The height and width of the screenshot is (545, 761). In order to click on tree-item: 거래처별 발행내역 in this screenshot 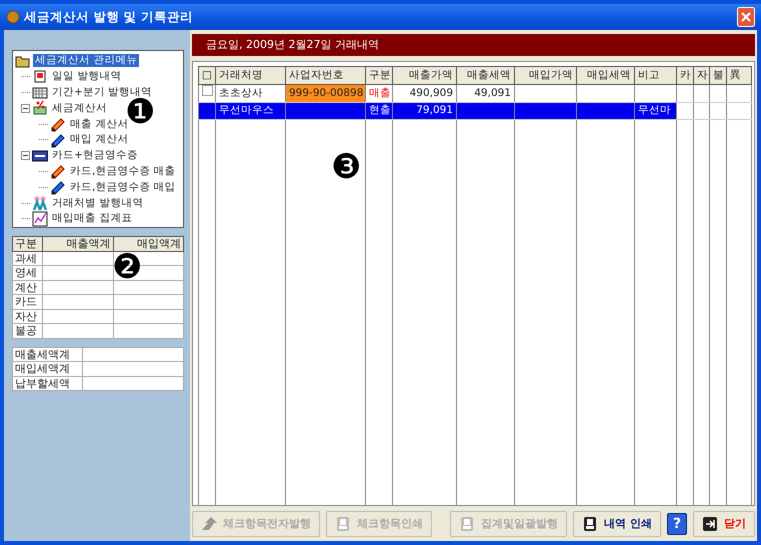, I will do `click(98, 203)`.